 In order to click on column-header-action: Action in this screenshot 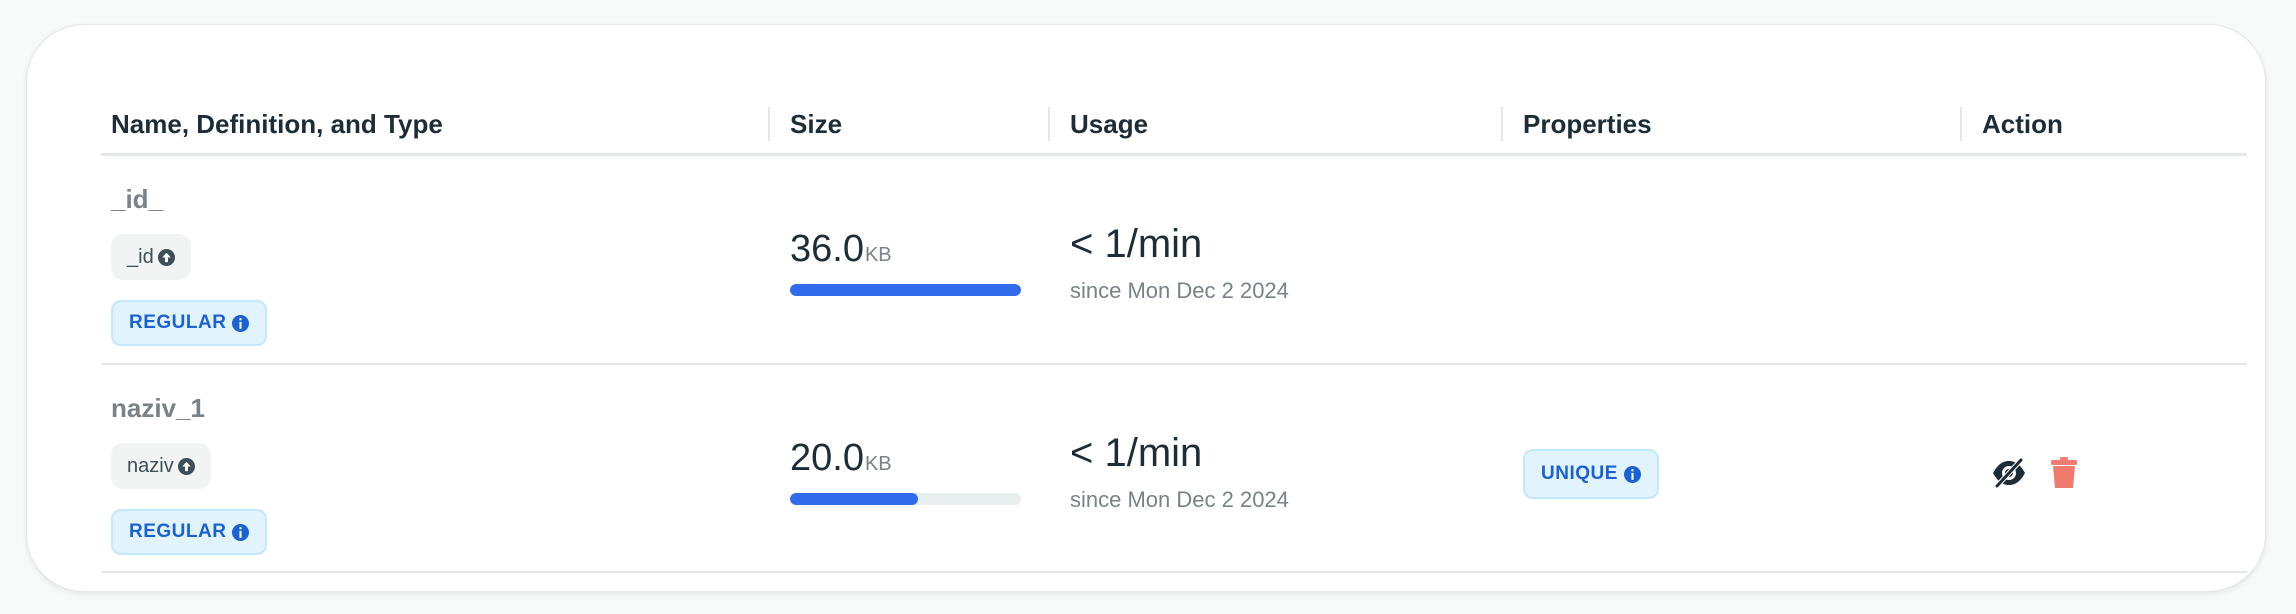, I will do `click(2022, 124)`.